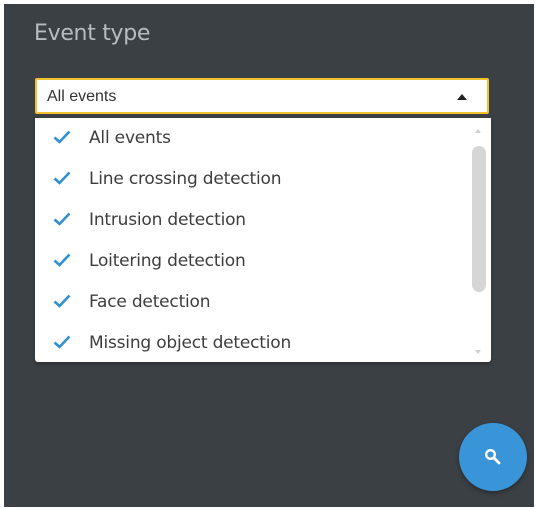 Image resolution: width=536 pixels, height=509 pixels. Describe the element at coordinates (478, 131) in the screenshot. I see `scroll-up-arrow-icon` at that location.